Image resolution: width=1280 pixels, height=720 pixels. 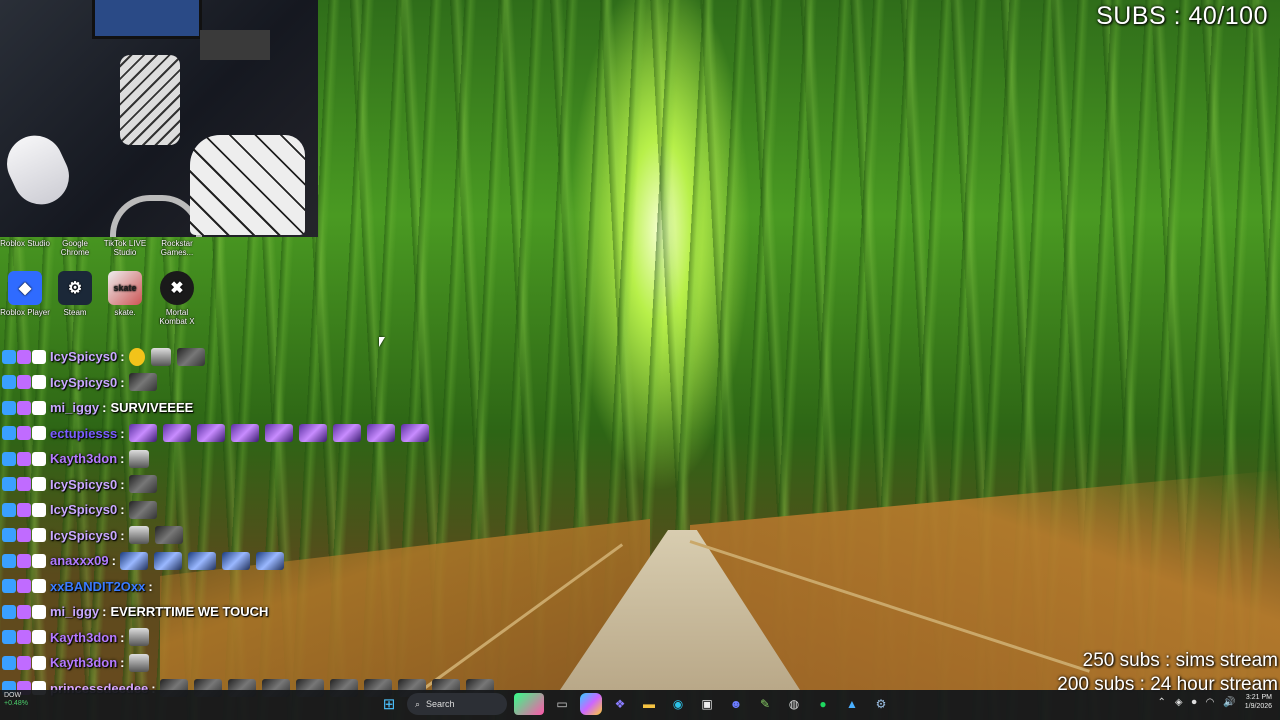 What do you see at coordinates (707, 704) in the screenshot?
I see `store-icon: ▣` at bounding box center [707, 704].